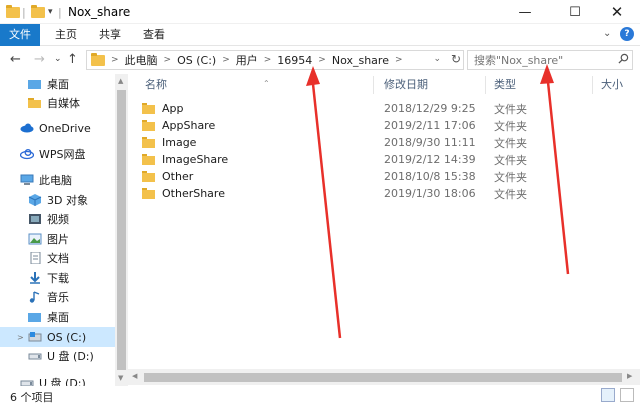 The image size is (640, 405). Describe the element at coordinates (57, 200) in the screenshot. I see `sidebar-item-3d-objects: 3D 对象` at that location.